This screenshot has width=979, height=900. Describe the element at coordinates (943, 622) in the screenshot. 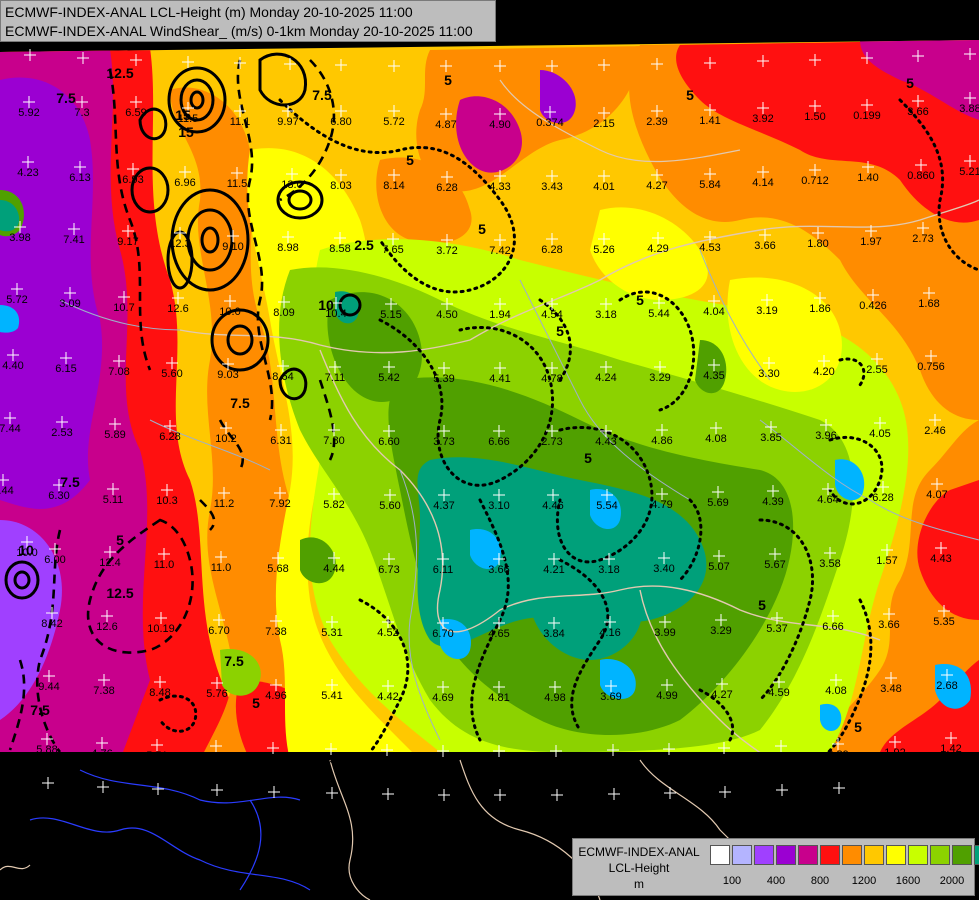

I see `shear-value-label: 5.35` at that location.